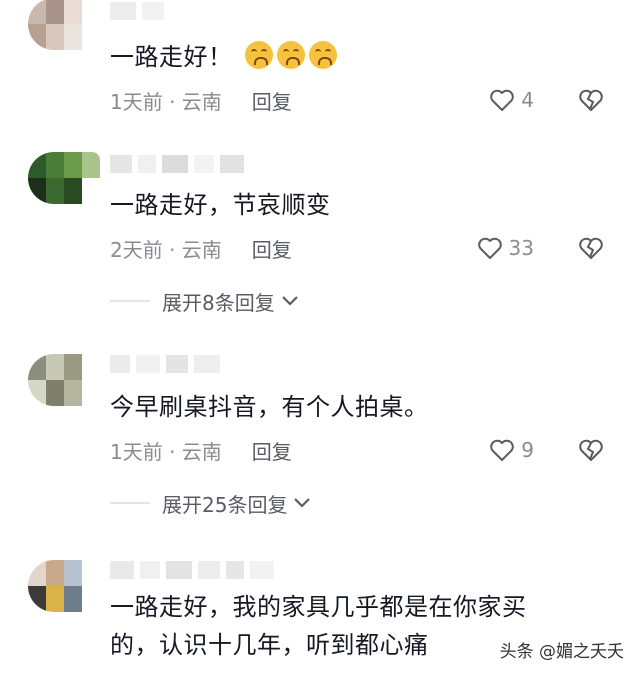 The image size is (640, 678). I want to click on comment-text: 一路走好，节哀顺变, so click(220, 205).